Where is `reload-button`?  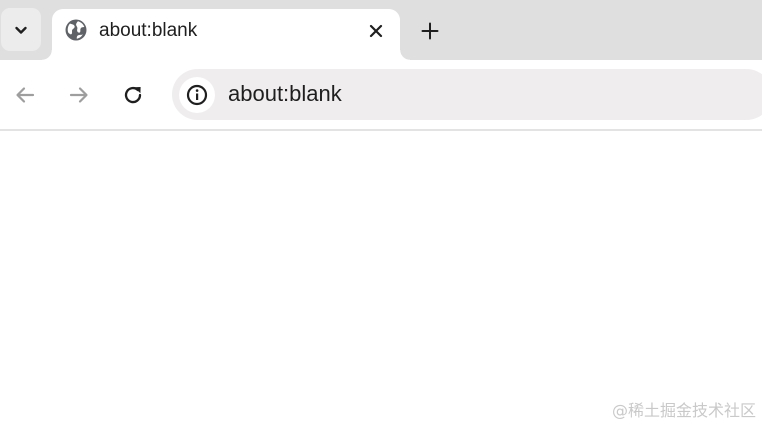
reload-button is located at coordinates (133, 95).